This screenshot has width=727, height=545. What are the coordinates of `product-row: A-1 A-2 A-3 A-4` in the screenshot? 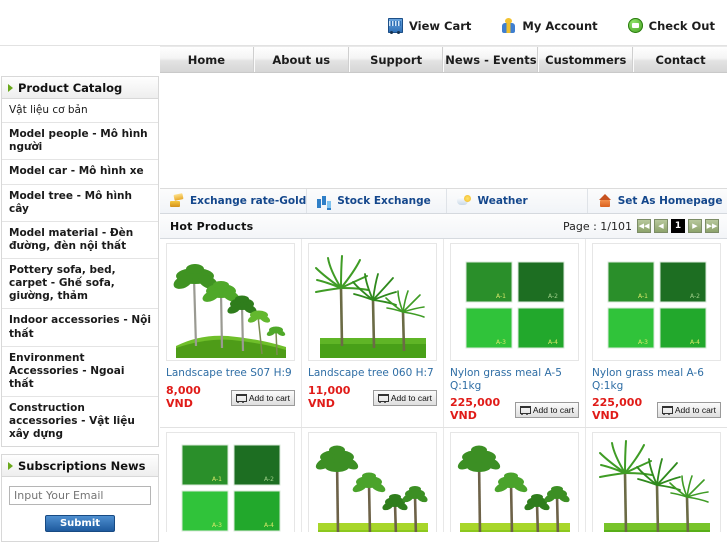 It's located at (443, 480).